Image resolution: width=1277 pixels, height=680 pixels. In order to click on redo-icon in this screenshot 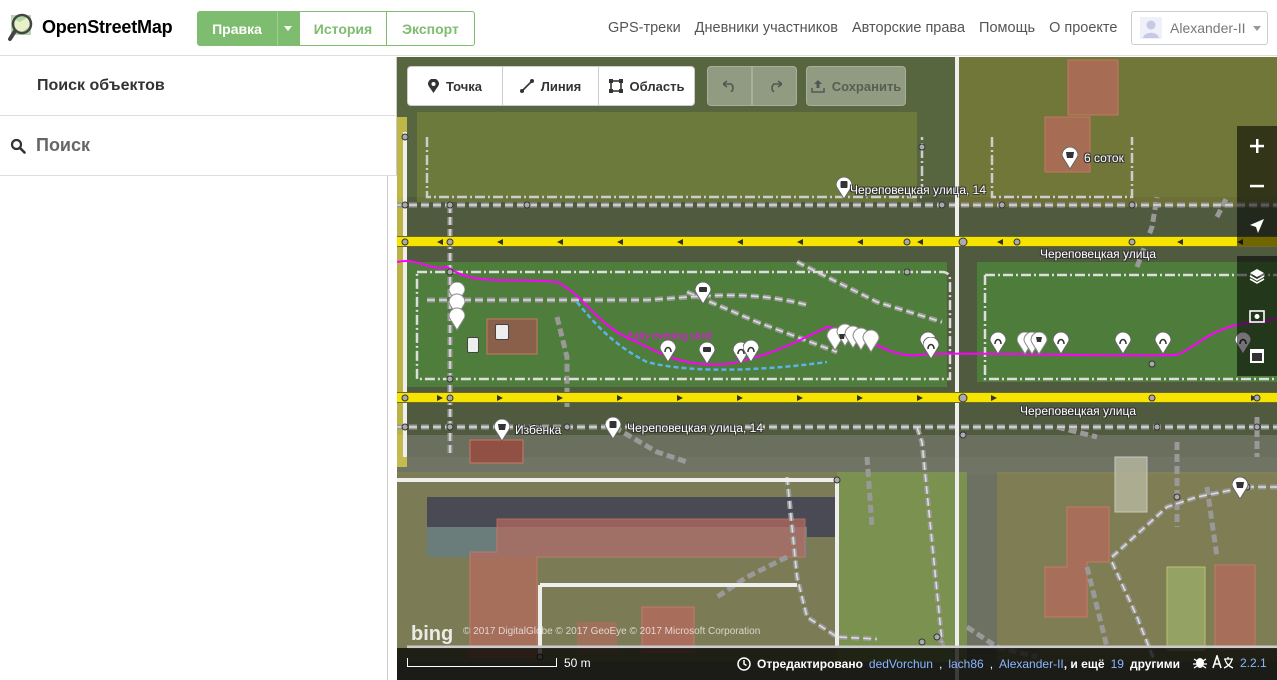, I will do `click(776, 86)`.